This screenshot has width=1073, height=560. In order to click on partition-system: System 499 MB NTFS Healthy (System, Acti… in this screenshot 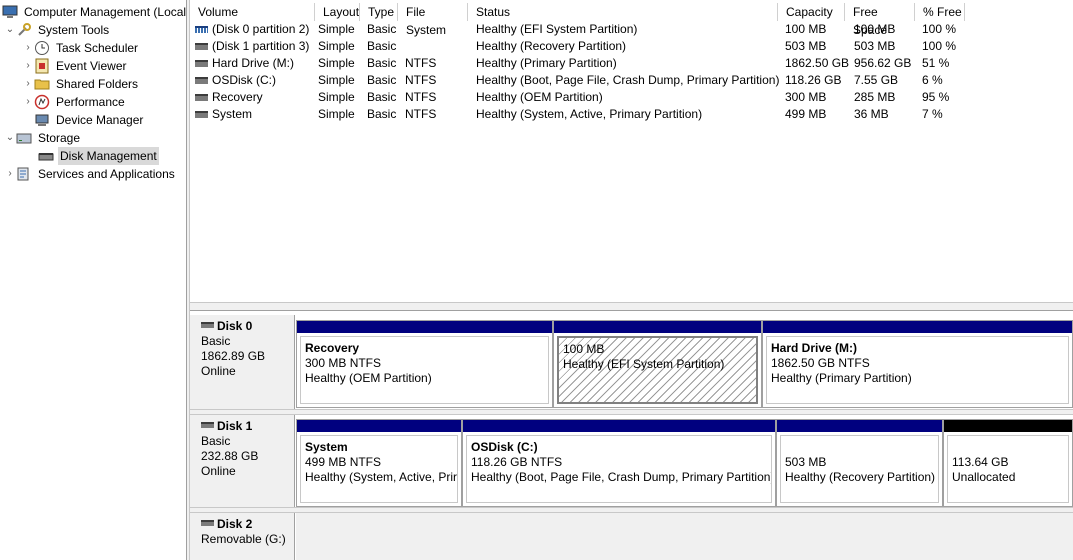, I will do `click(379, 463)`.